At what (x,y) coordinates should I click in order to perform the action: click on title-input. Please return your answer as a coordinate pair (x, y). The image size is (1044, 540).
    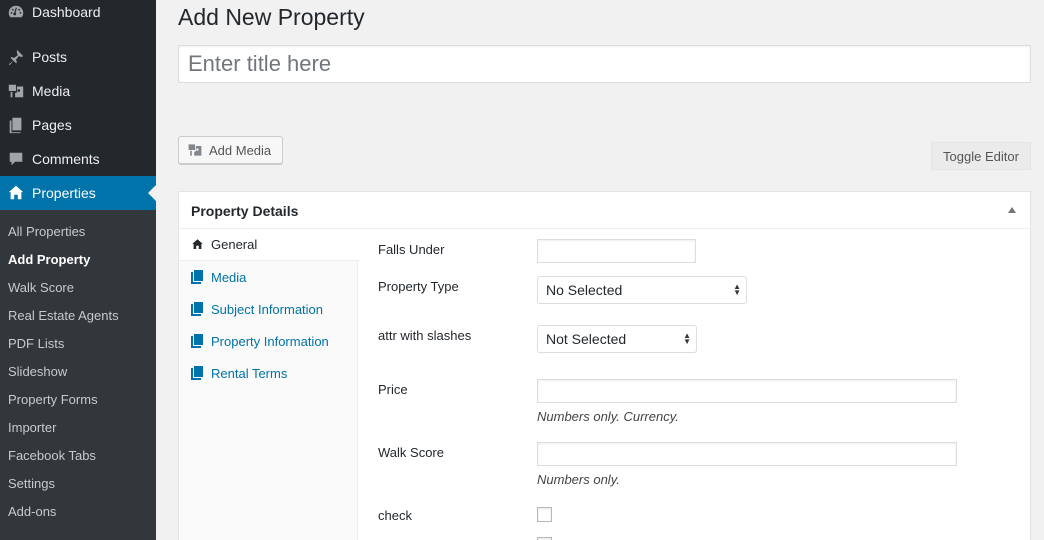
    Looking at the image, I should click on (604, 64).